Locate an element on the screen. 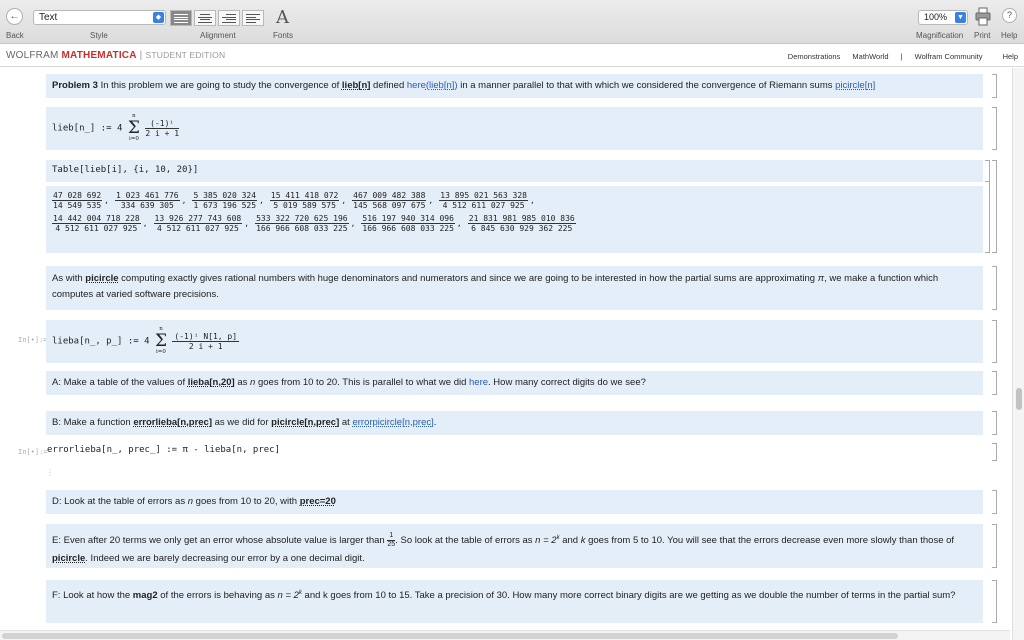  magnification-select: 100% ▼ is located at coordinates (943, 17).